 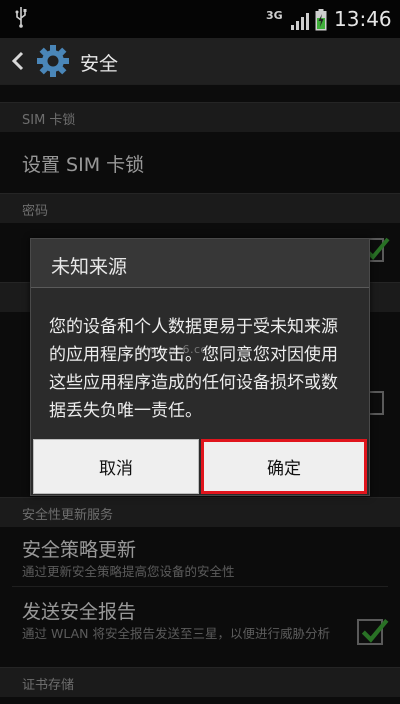 I want to click on dialog-title: 未知来源, so click(x=89, y=267).